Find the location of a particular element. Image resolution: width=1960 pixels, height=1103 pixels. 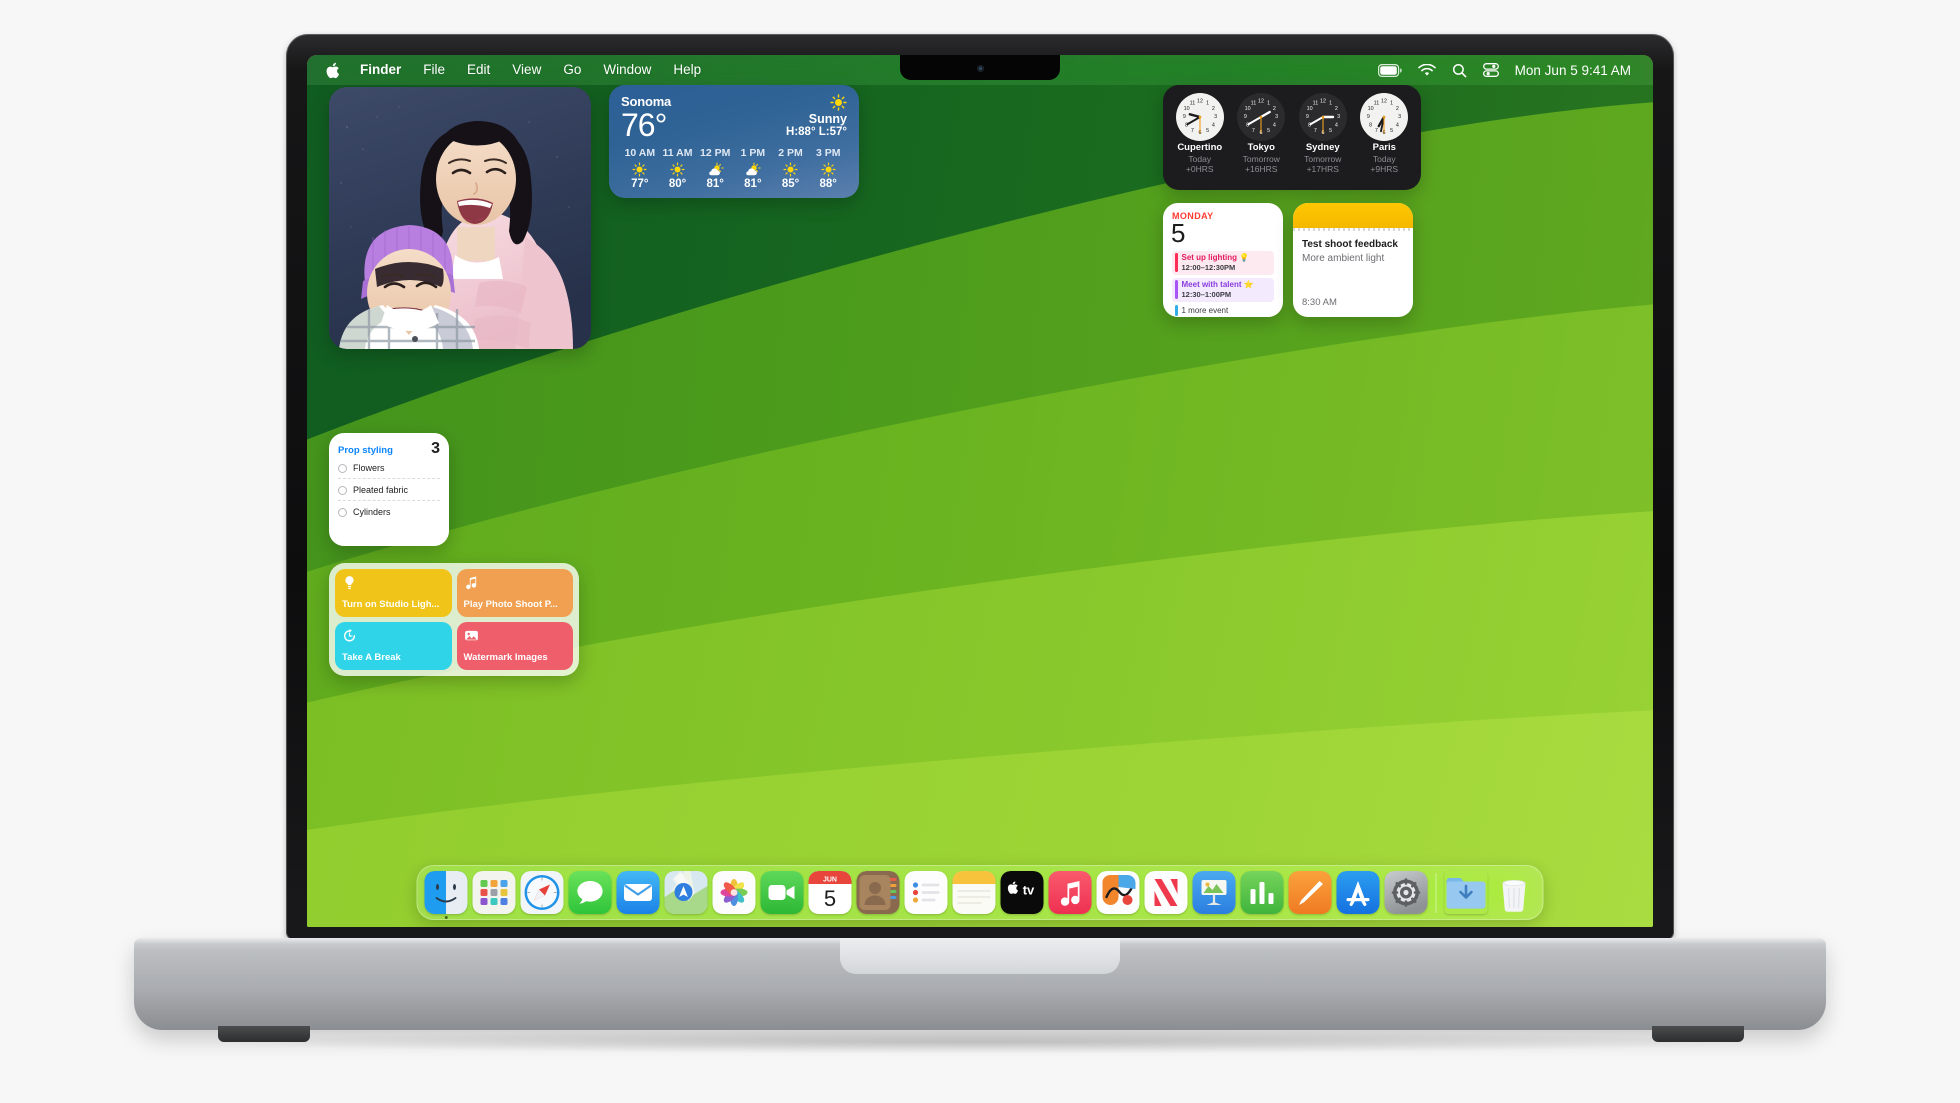

dock-item-music is located at coordinates (1070, 892).